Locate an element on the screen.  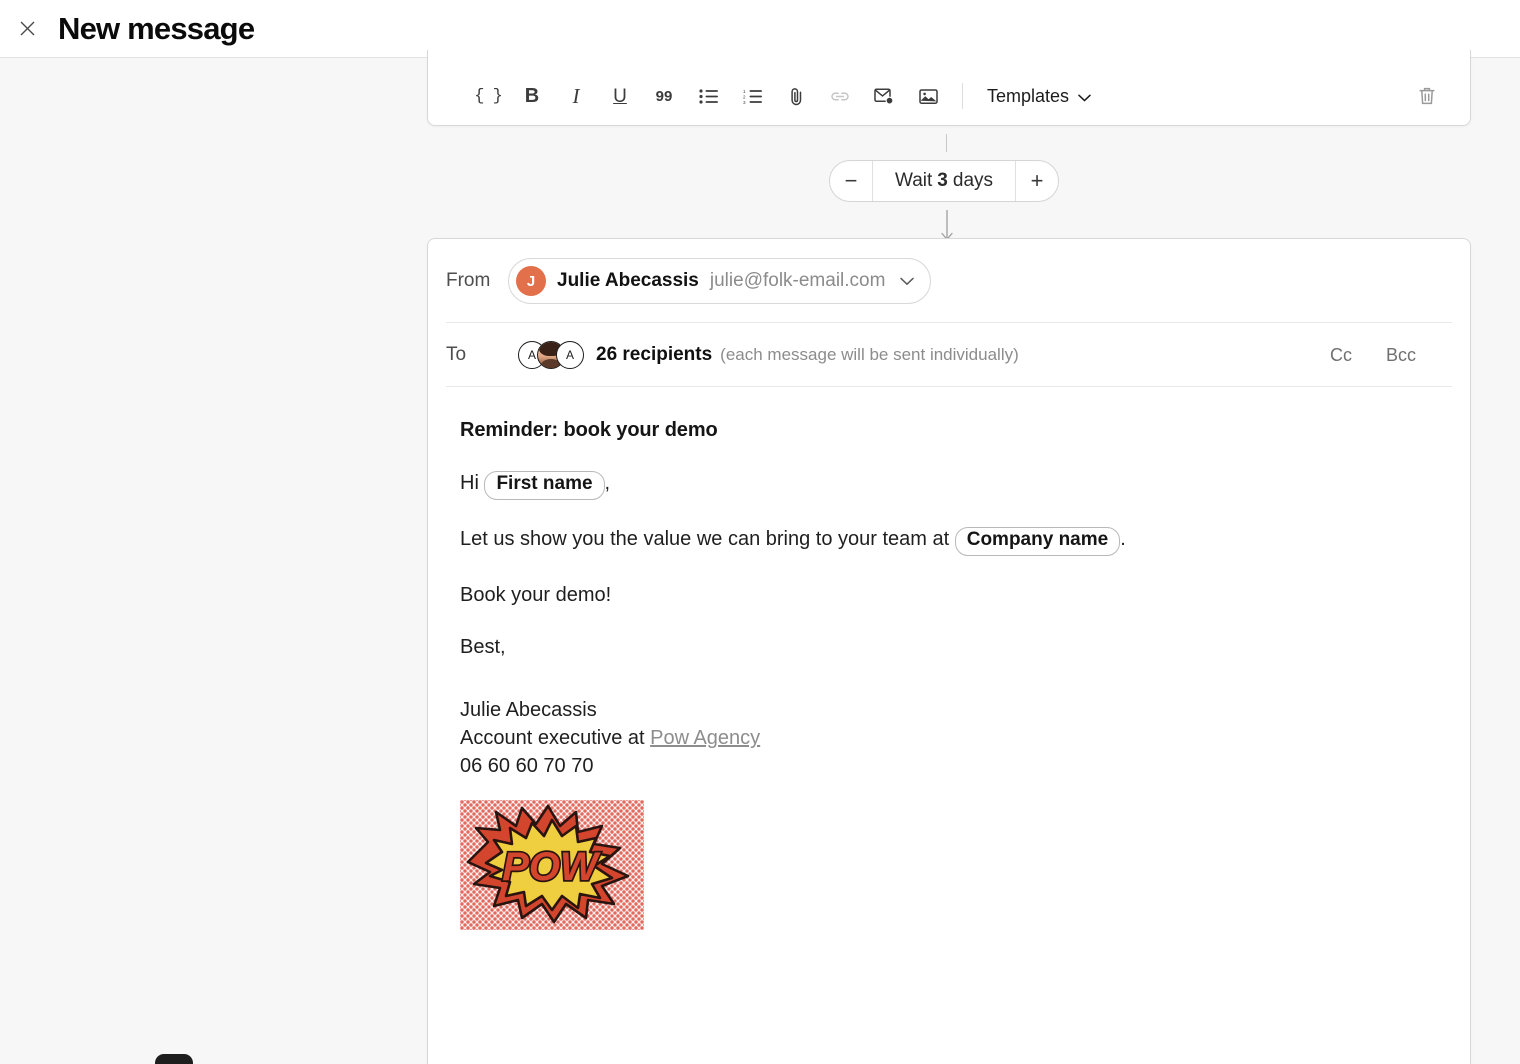
cc-bcc-actions: Cc Bcc is located at coordinates (1391, 355).